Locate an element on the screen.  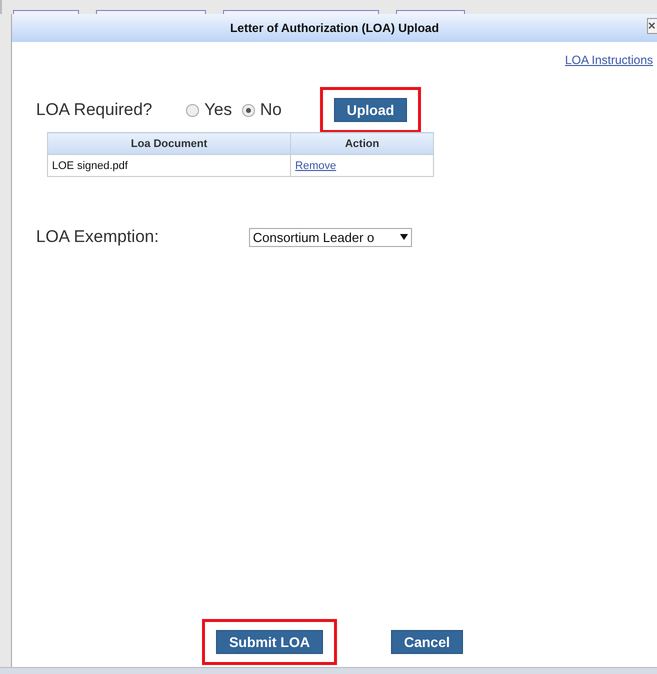
cancel-button: Cancel is located at coordinates (426, 642).